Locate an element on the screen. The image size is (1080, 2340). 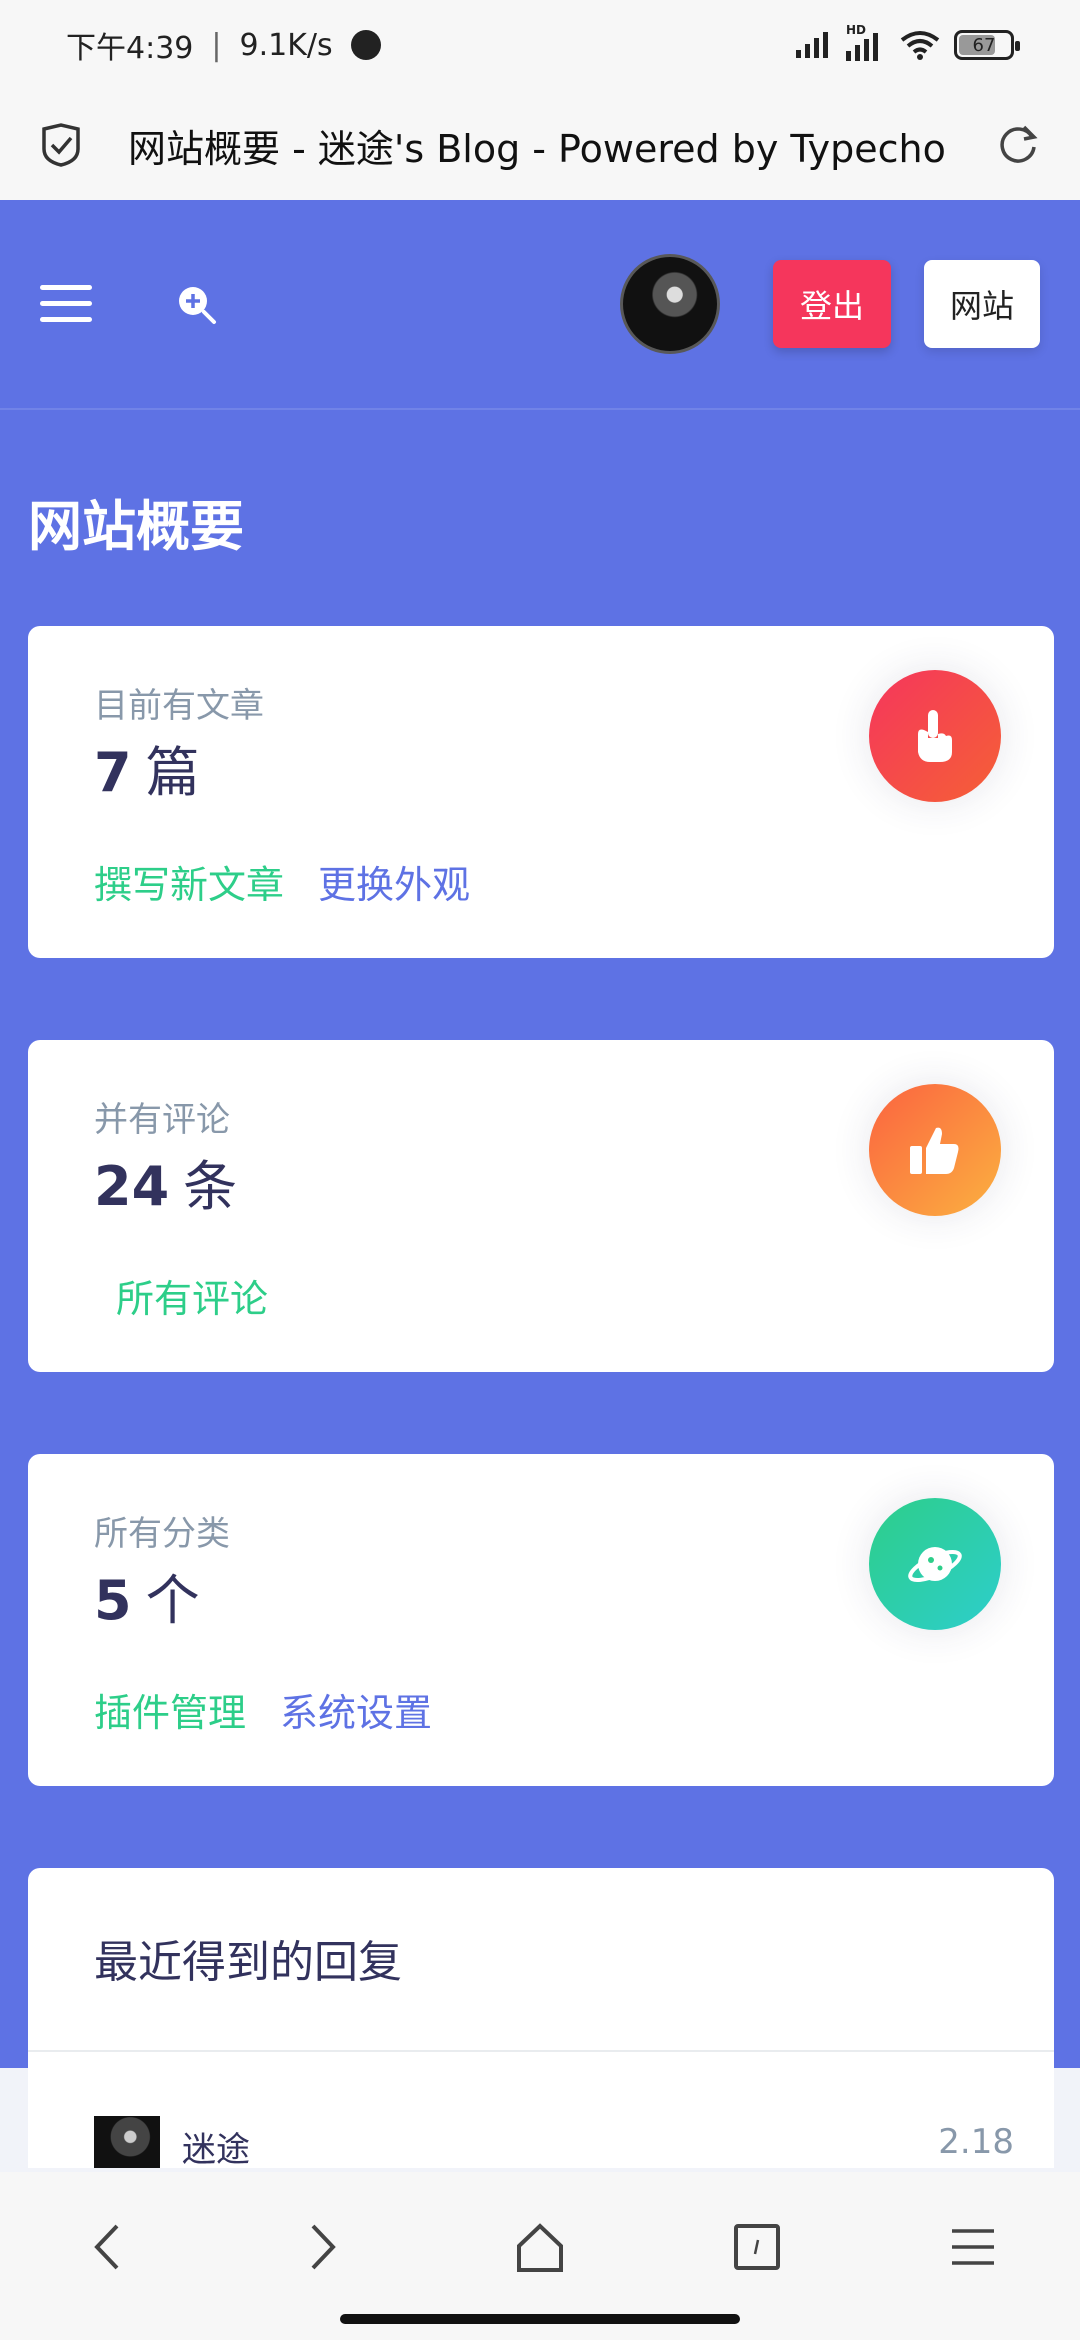
categories-stat-card: 所有分类 5个 插件管理 系统设置 is located at coordinates (541, 1620).